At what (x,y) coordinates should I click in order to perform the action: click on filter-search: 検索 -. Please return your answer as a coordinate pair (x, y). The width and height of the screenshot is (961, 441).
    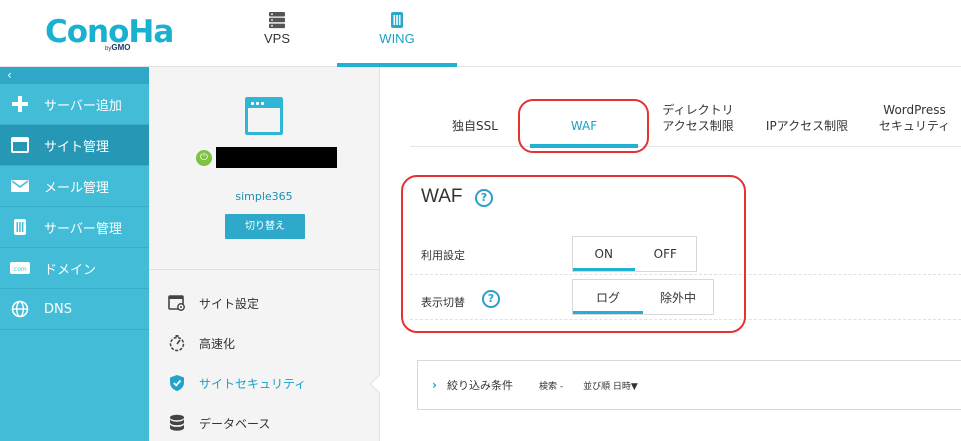
    Looking at the image, I should click on (551, 386).